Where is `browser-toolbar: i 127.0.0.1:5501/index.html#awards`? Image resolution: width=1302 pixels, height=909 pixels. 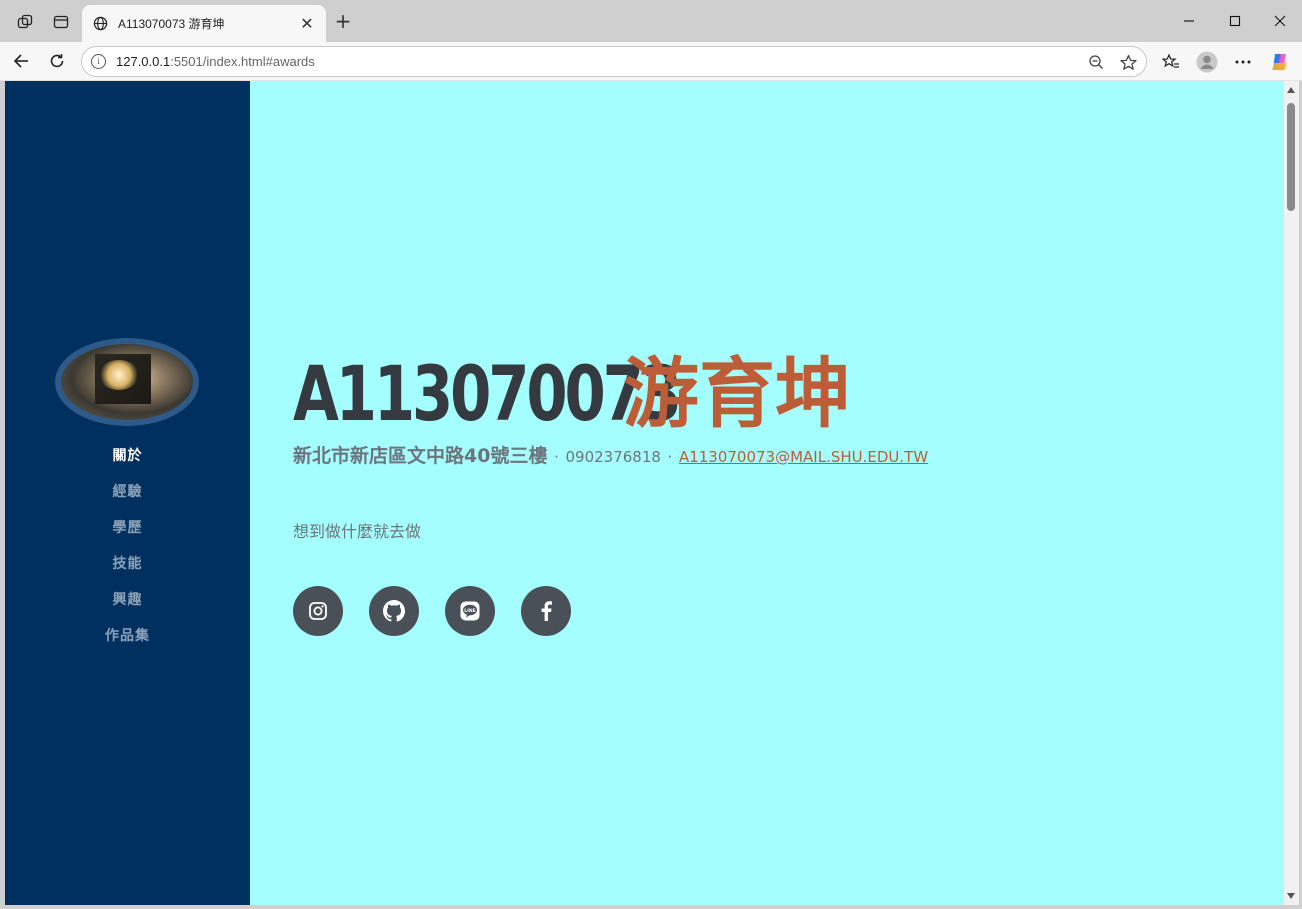
browser-toolbar: i 127.0.0.1:5501/index.html#awards is located at coordinates (651, 61).